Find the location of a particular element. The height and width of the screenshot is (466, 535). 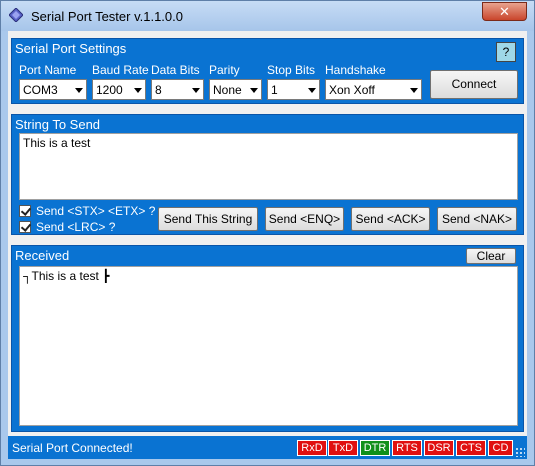

send-this-string-button: Send This String is located at coordinates (208, 219).